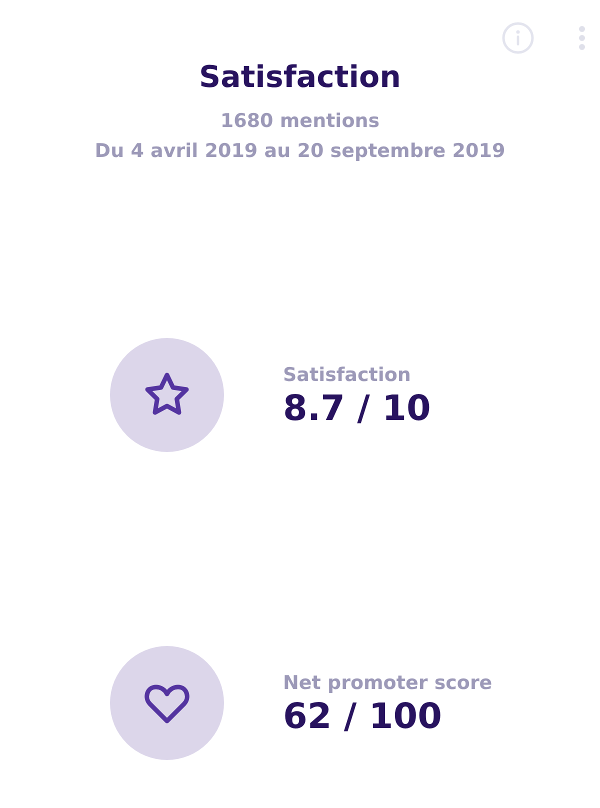 The image size is (600, 808). What do you see at coordinates (300, 121) in the screenshot?
I see `mentions-count: 1680 mentions` at bounding box center [300, 121].